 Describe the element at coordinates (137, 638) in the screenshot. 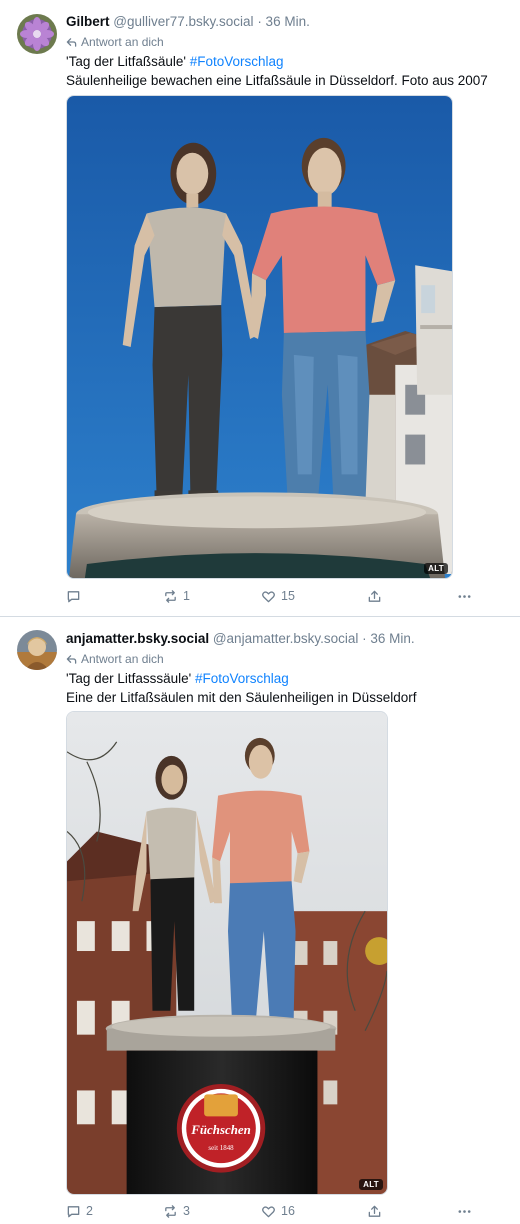

I see `author-name: anjamatter.bsky.social` at that location.